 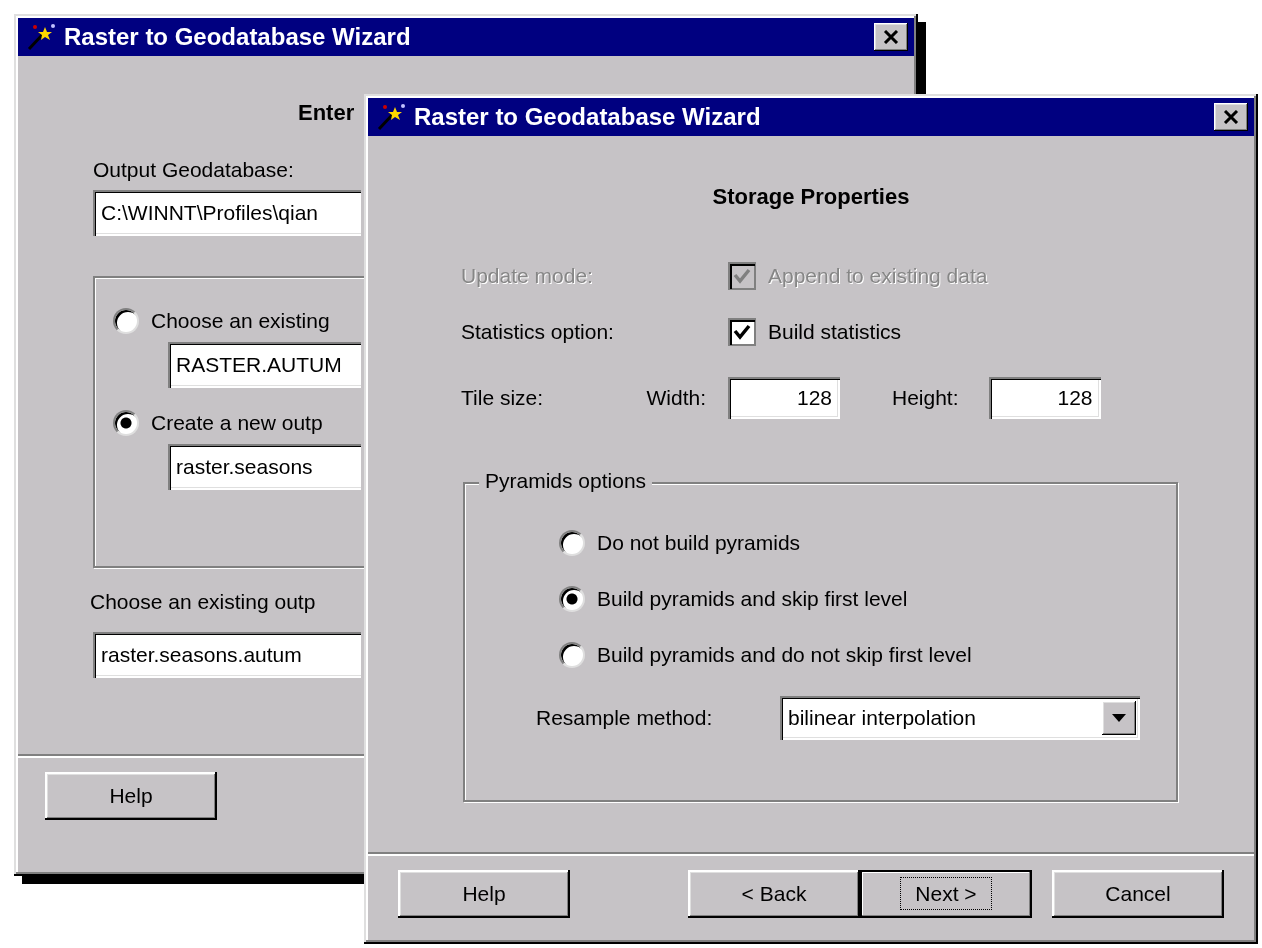 What do you see at coordinates (203, 601) in the screenshot?
I see `field-label: Choose an existing outp` at bounding box center [203, 601].